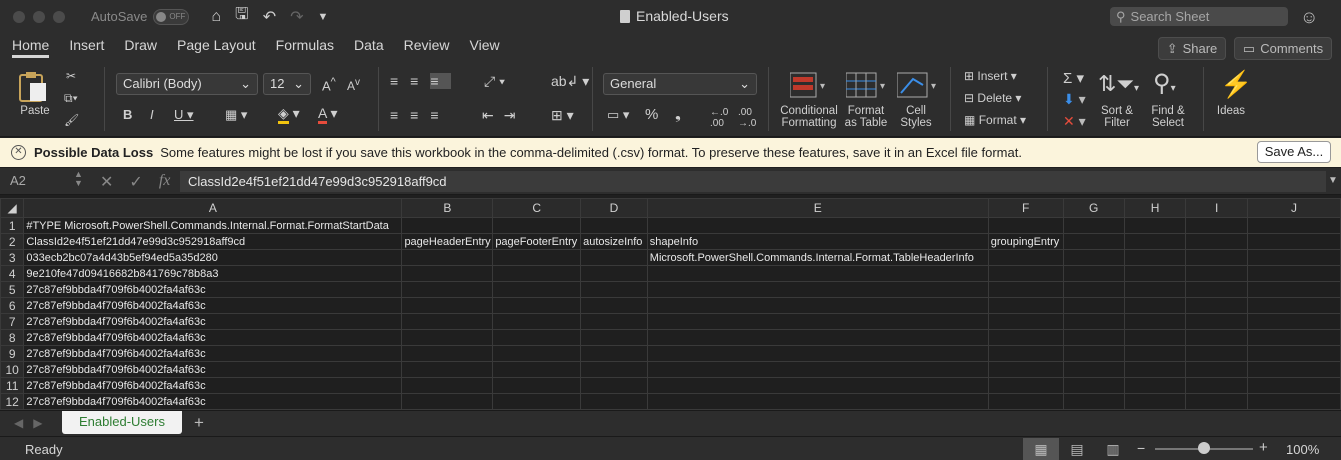 This screenshot has width=1341, height=460. Describe the element at coordinates (19, 16) in the screenshot. I see `close-window-button` at that location.